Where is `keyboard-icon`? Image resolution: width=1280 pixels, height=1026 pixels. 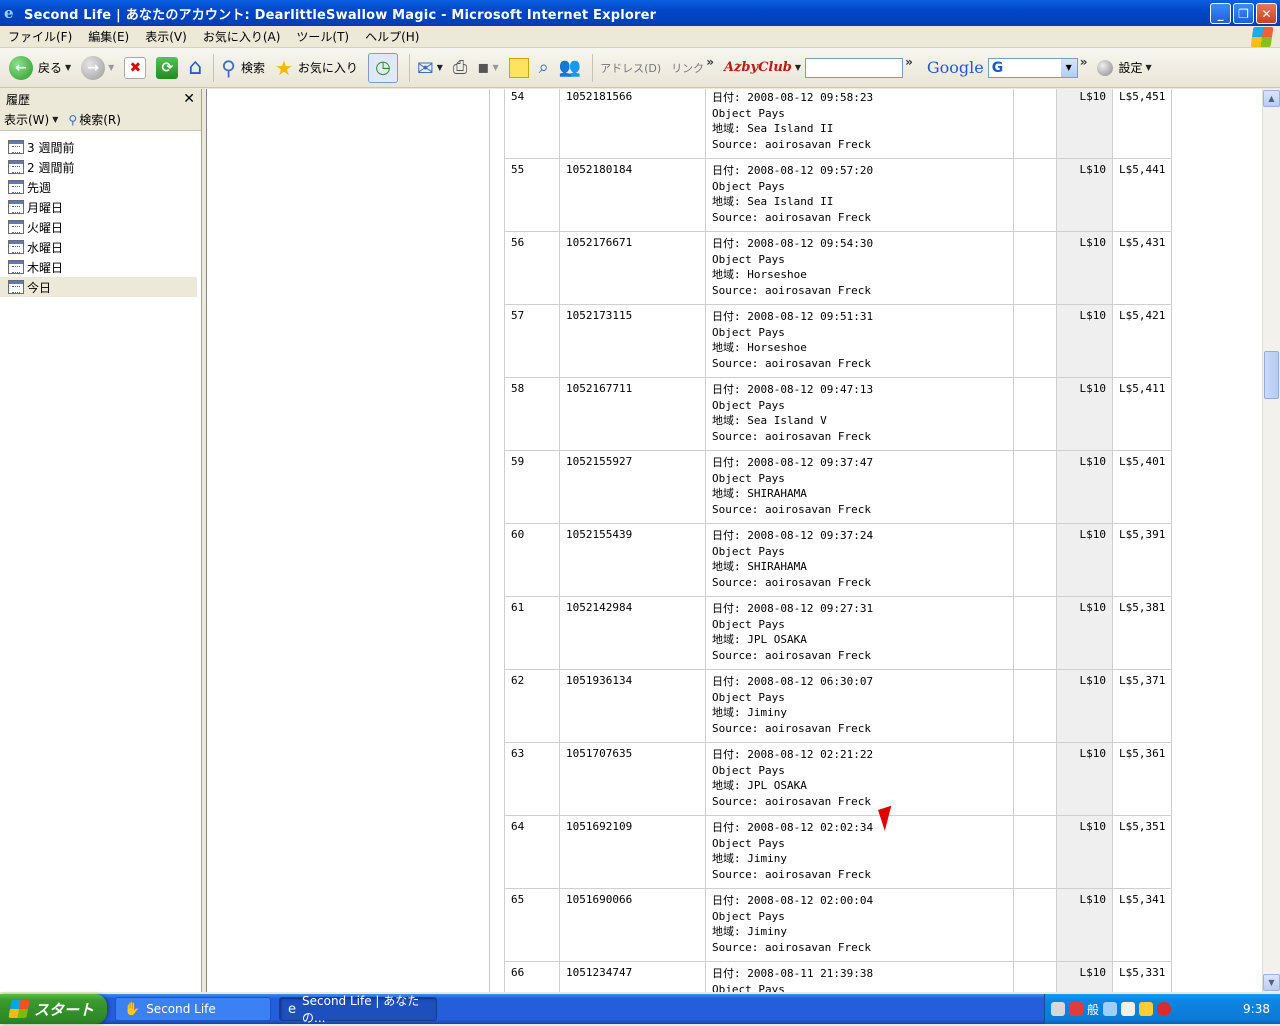 keyboard-icon is located at coordinates (1058, 1009).